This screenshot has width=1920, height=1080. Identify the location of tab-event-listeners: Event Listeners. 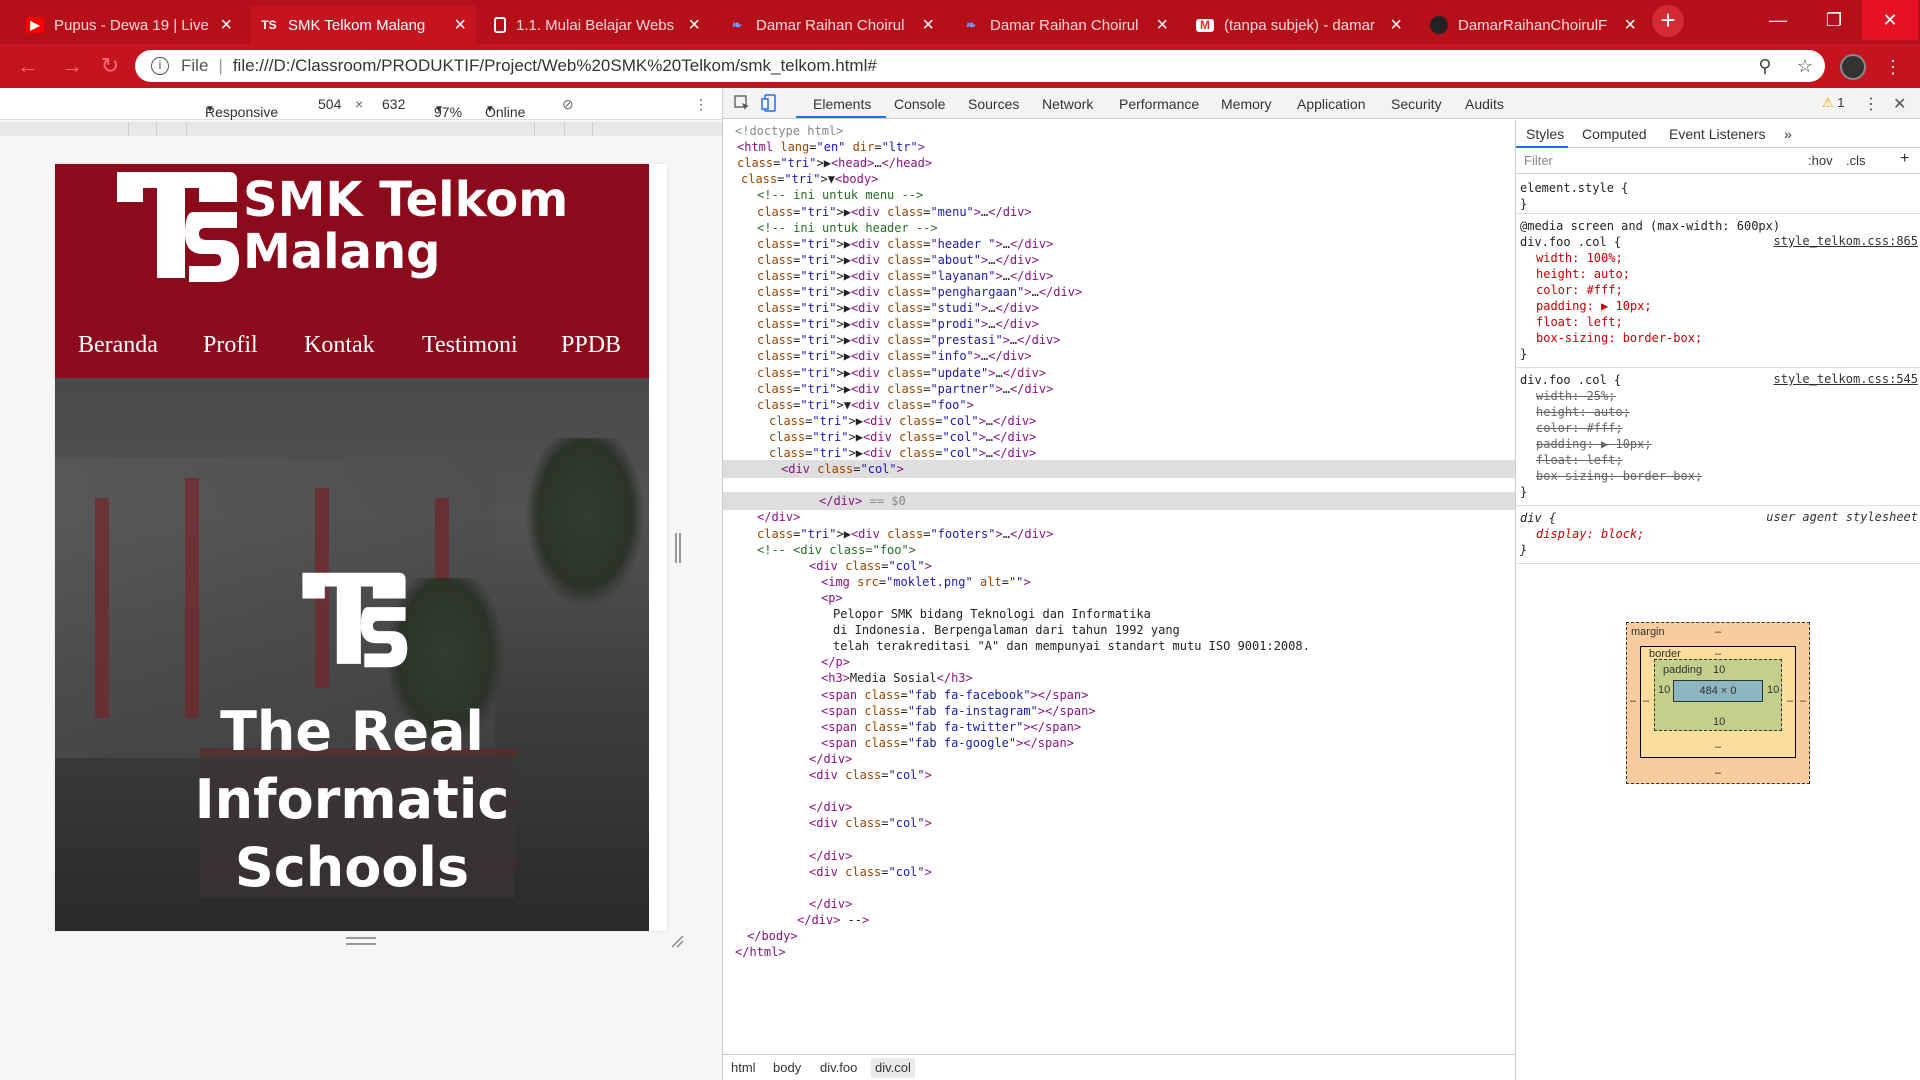
(1717, 134).